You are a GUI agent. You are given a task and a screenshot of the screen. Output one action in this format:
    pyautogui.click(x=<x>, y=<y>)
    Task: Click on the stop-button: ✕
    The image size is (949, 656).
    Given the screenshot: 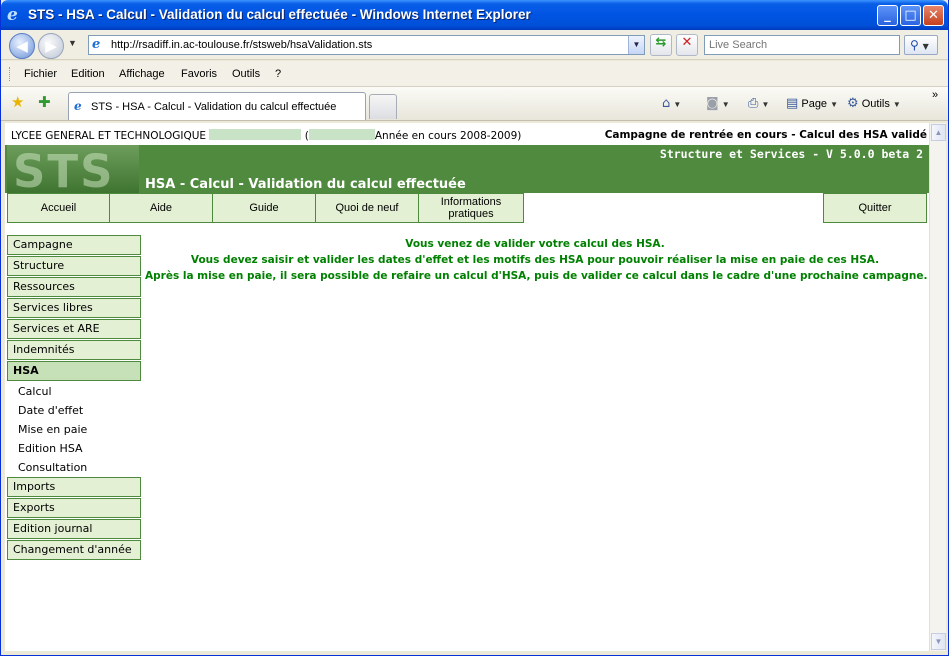 What is the action you would take?
    pyautogui.click(x=687, y=45)
    